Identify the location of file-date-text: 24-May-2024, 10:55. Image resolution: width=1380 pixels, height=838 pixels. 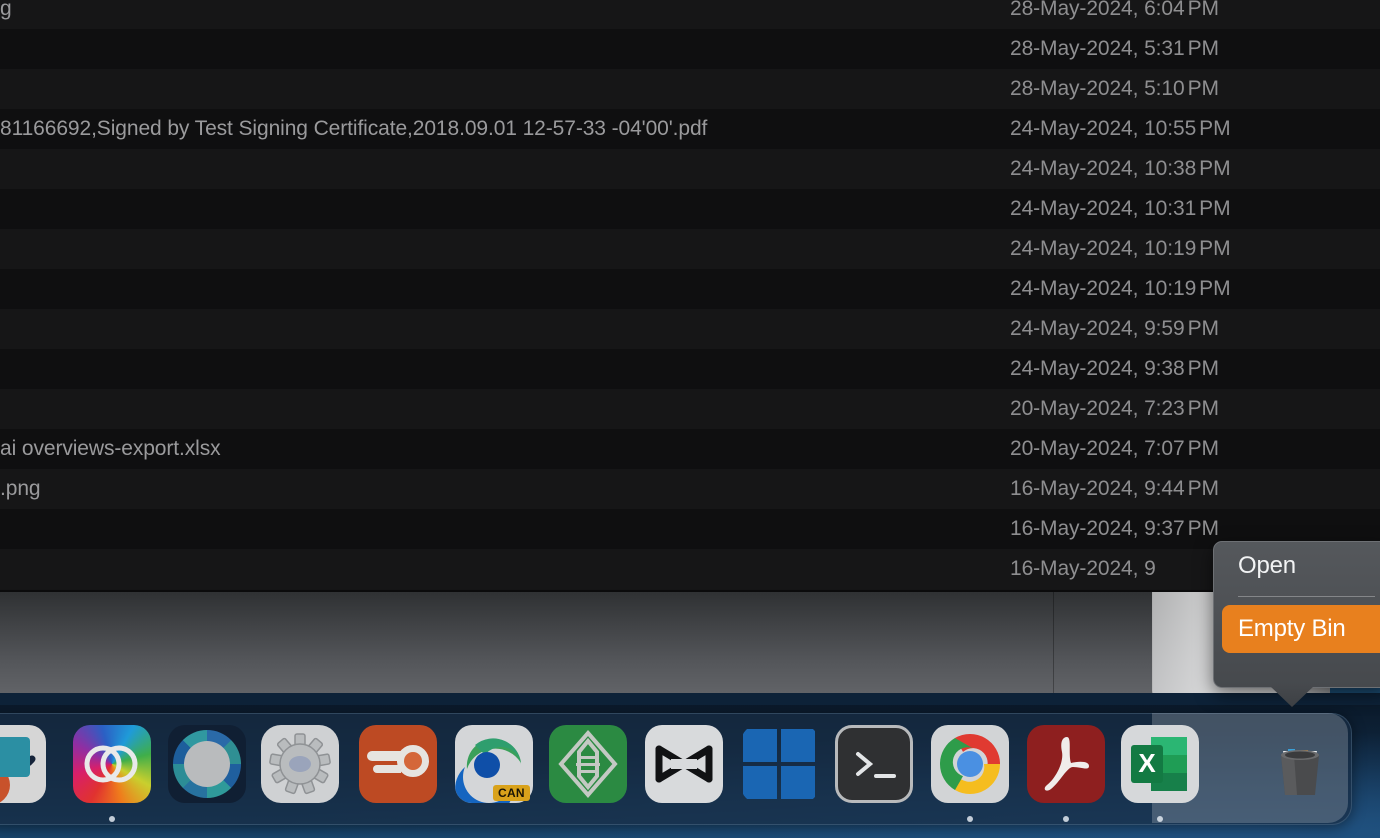
(1103, 128).